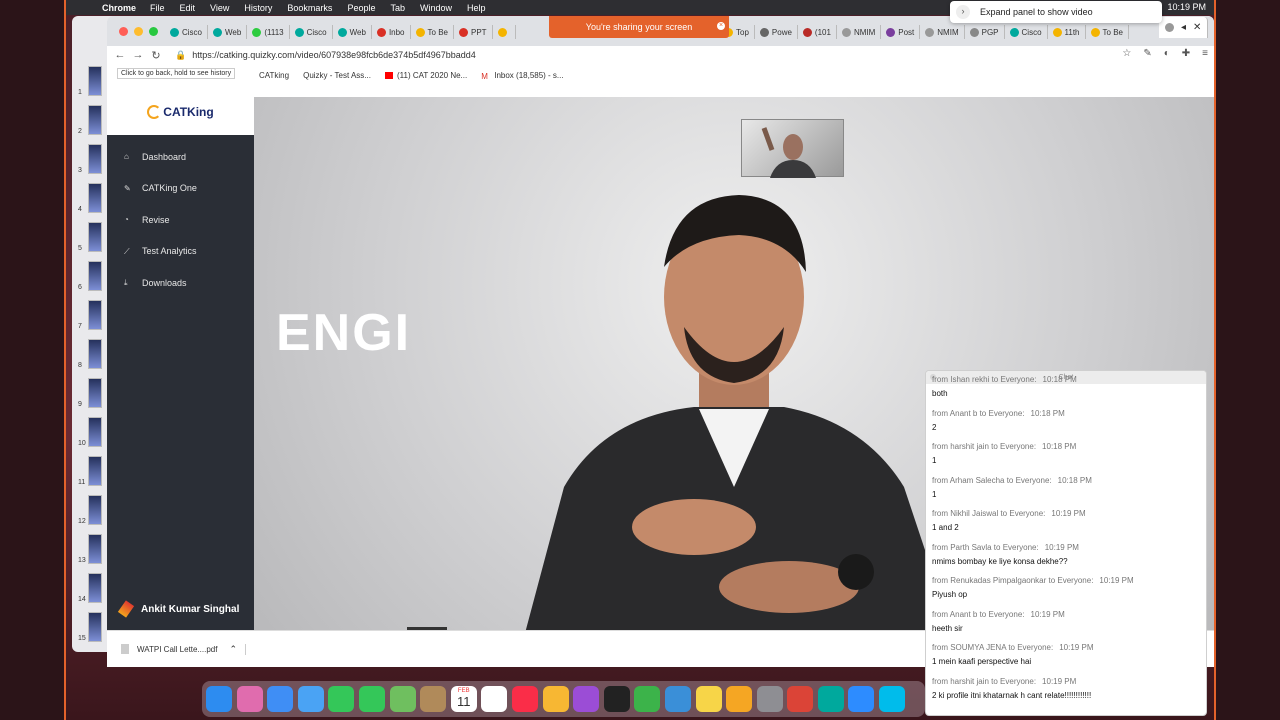 The height and width of the screenshot is (720, 1280). I want to click on keynote-icon, so click(677, 699).